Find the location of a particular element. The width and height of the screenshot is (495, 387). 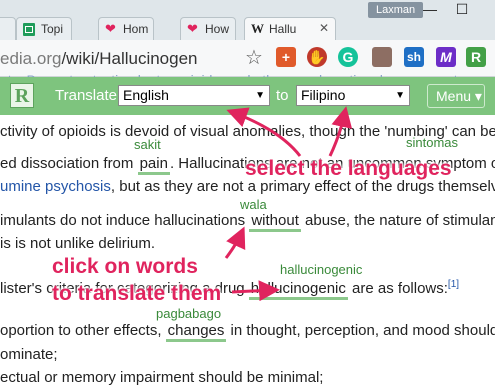

arrow-to-target-language is located at coordinates (340, 131).